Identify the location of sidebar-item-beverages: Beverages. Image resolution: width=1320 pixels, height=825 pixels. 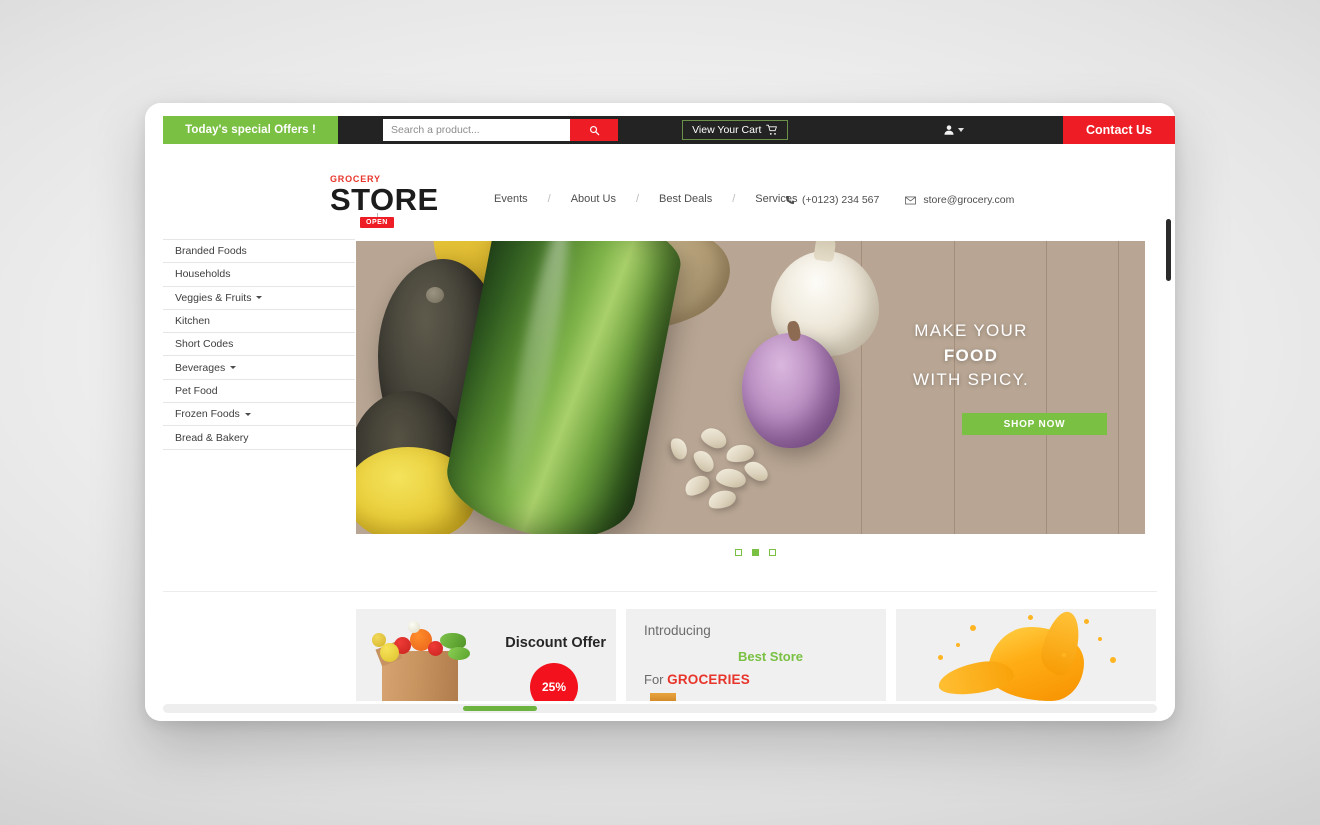
(259, 368).